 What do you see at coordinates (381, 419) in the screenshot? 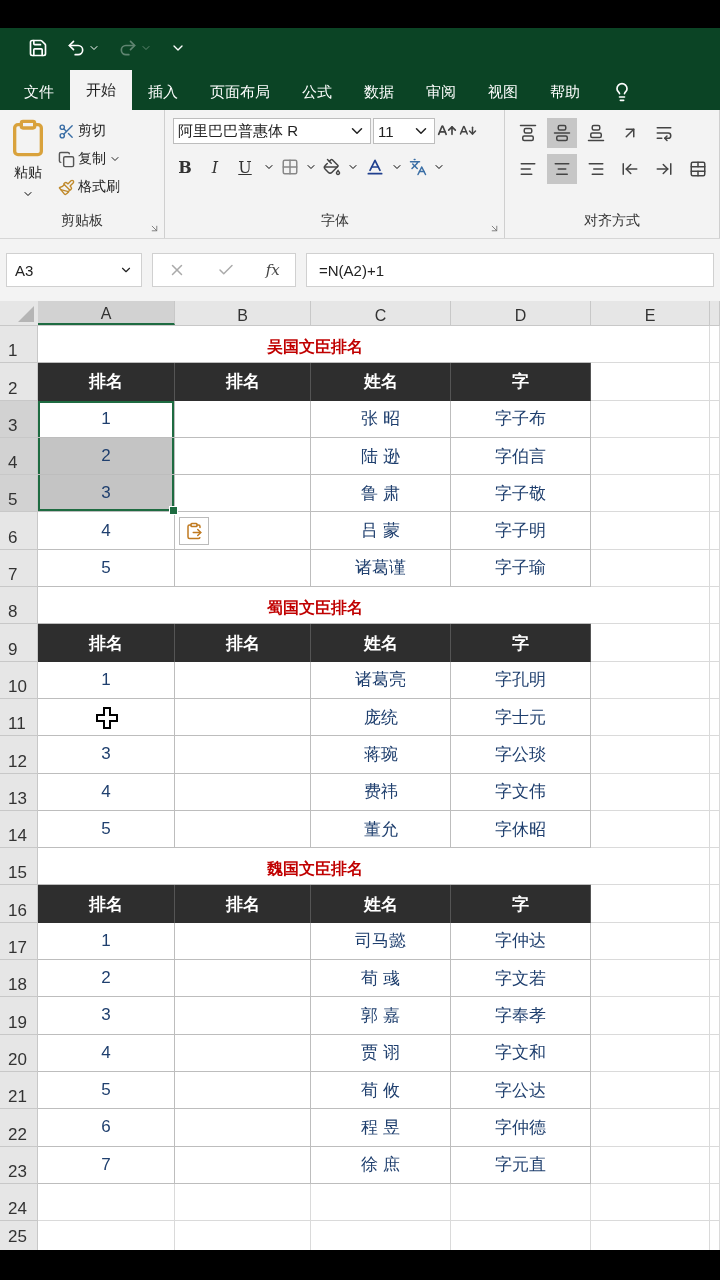
I see `table-cell: 张 昭` at bounding box center [381, 419].